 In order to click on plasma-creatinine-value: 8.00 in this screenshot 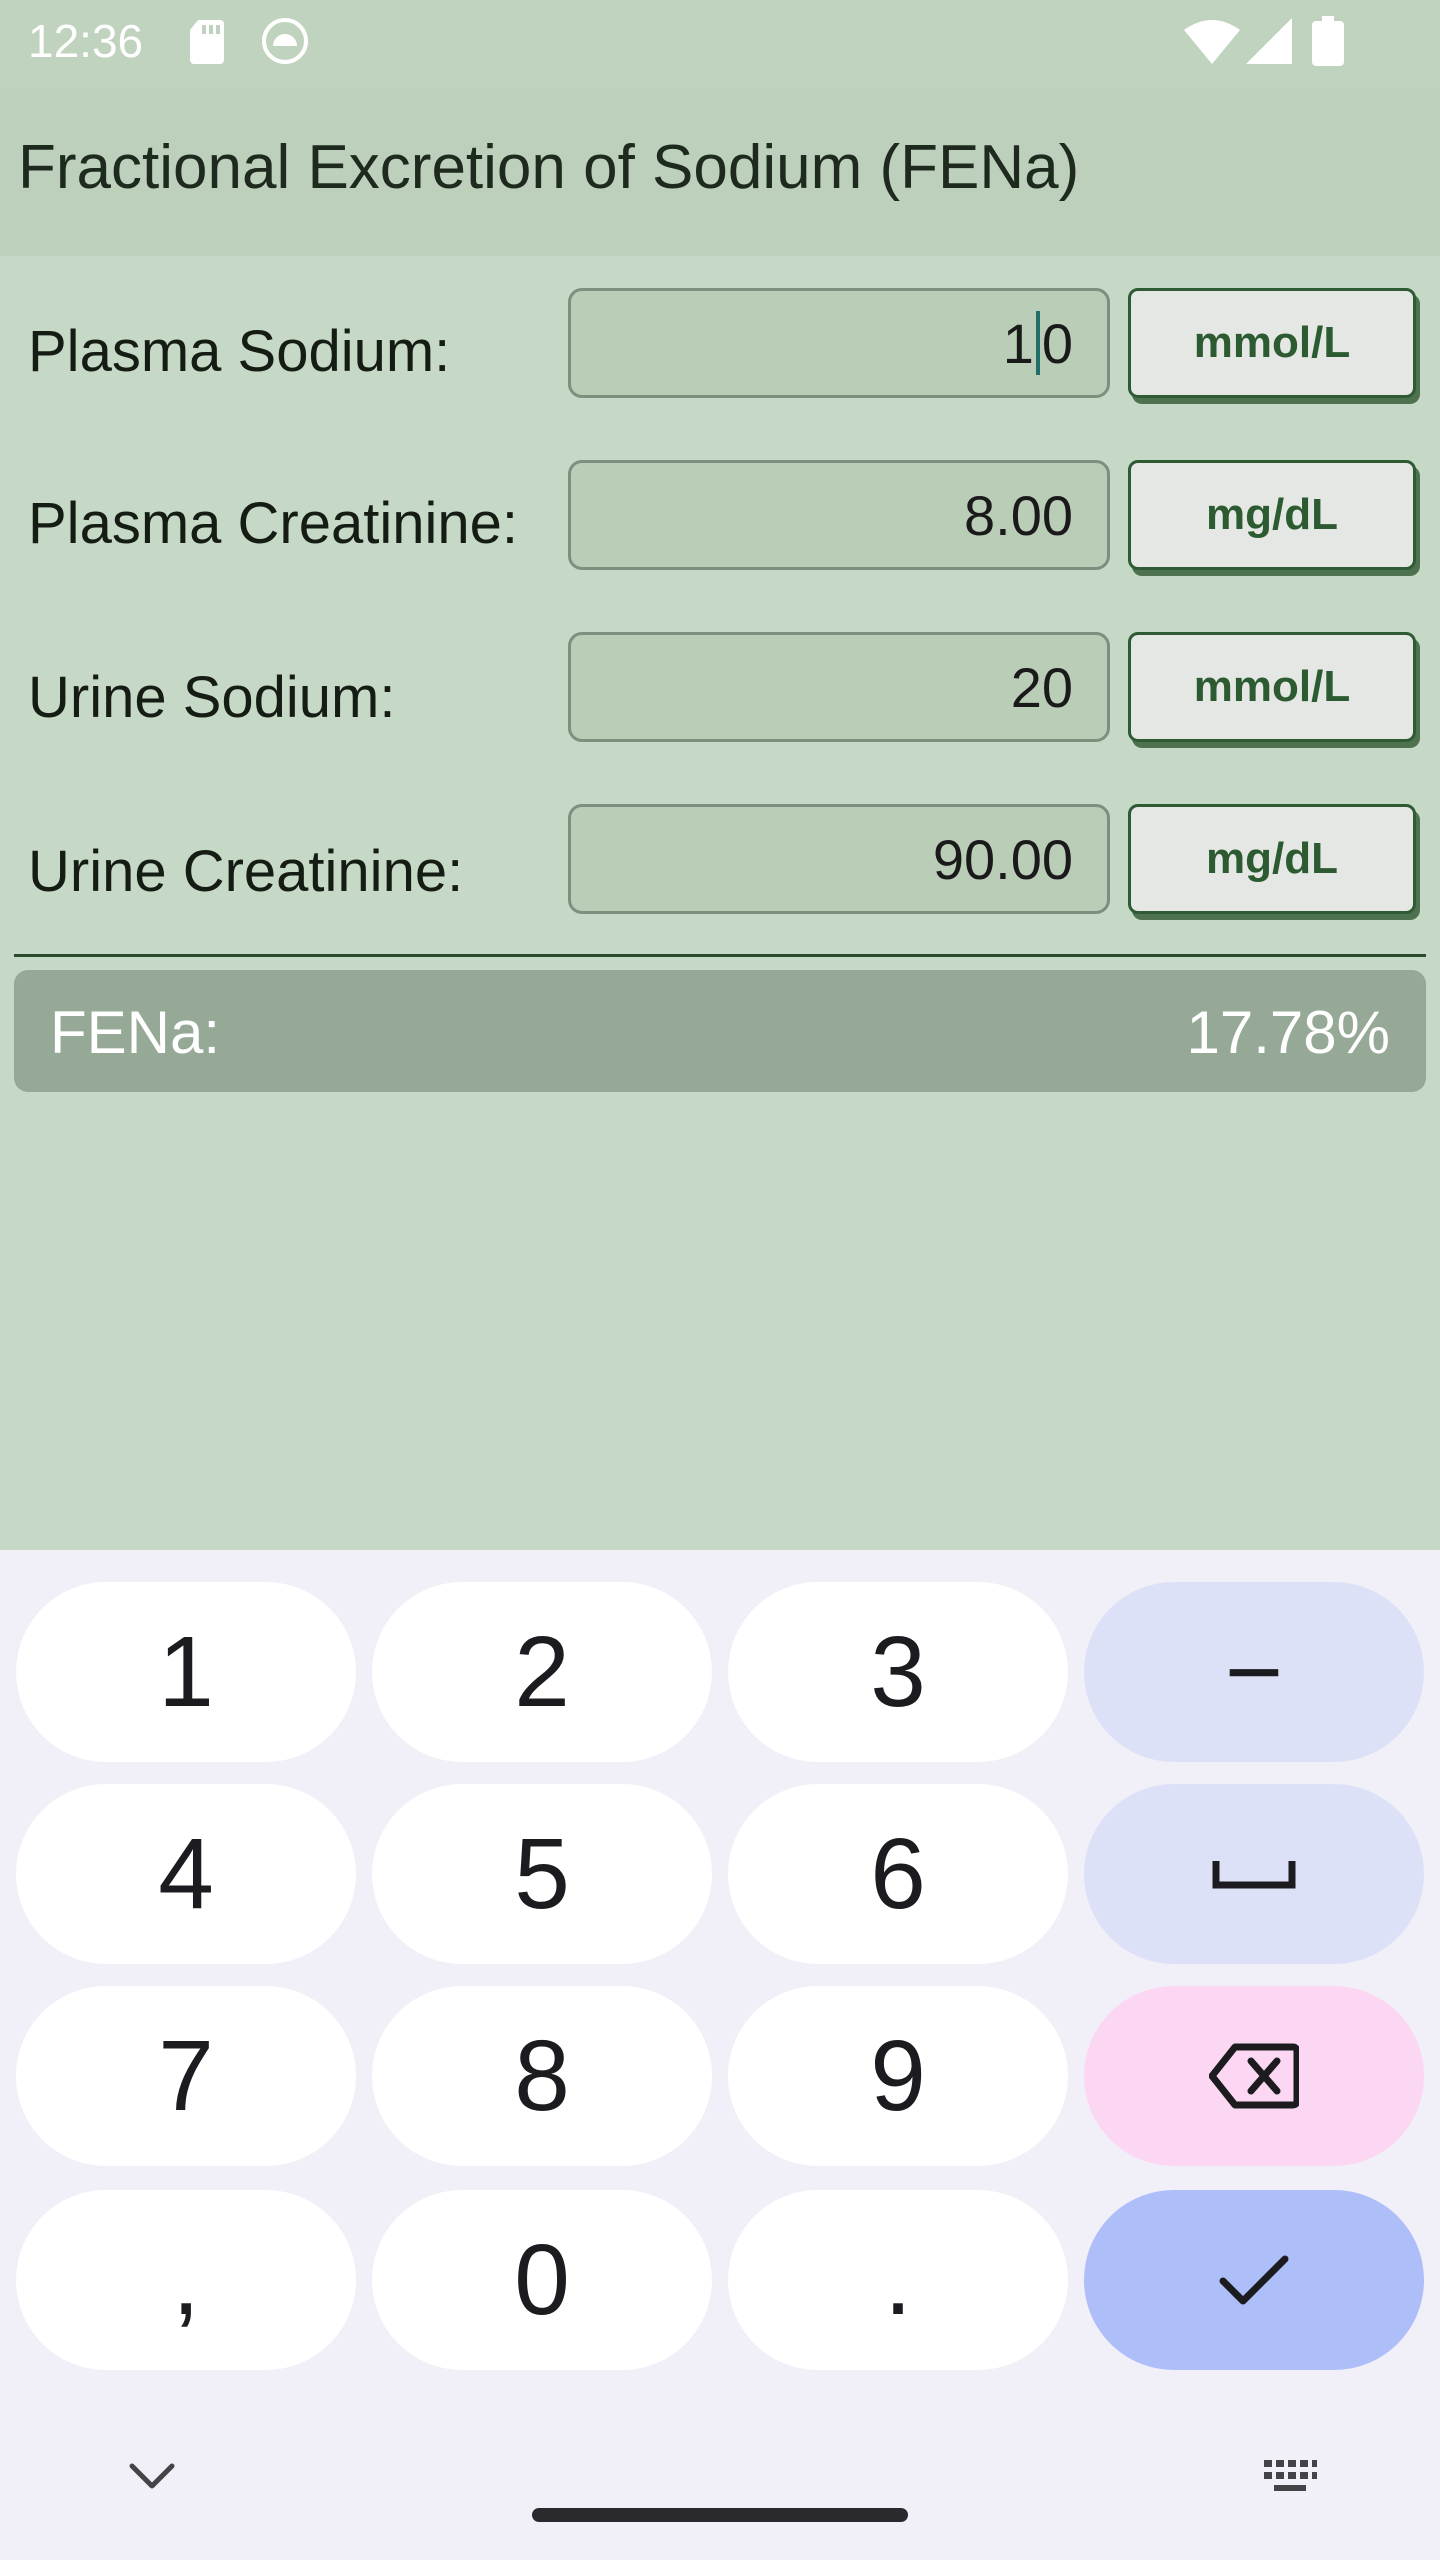, I will do `click(1018, 515)`.